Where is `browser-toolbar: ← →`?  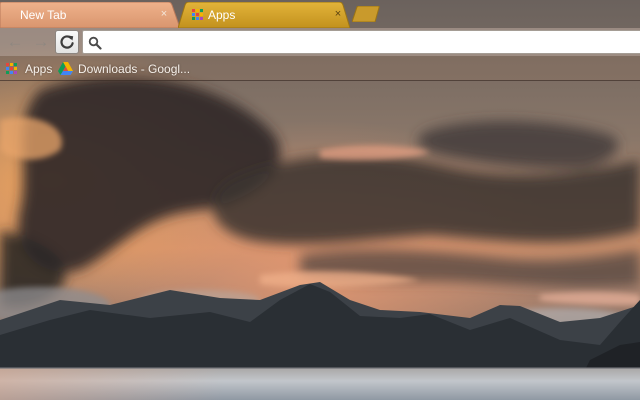 browser-toolbar: ← → is located at coordinates (320, 42).